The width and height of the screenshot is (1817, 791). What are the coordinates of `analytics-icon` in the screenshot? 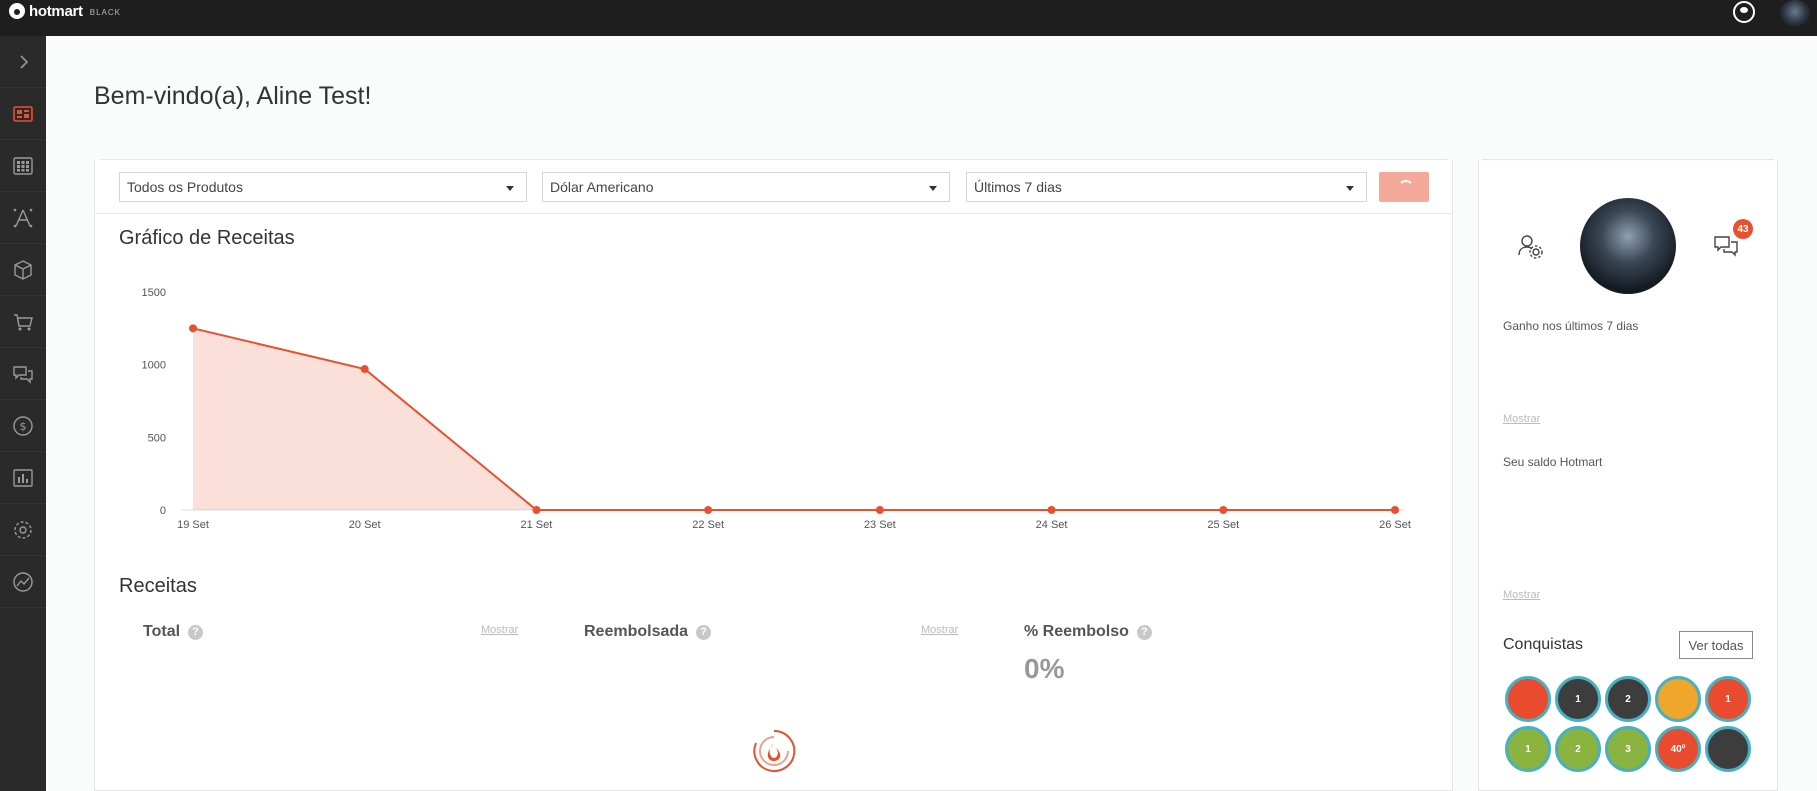 It's located at (23, 581).